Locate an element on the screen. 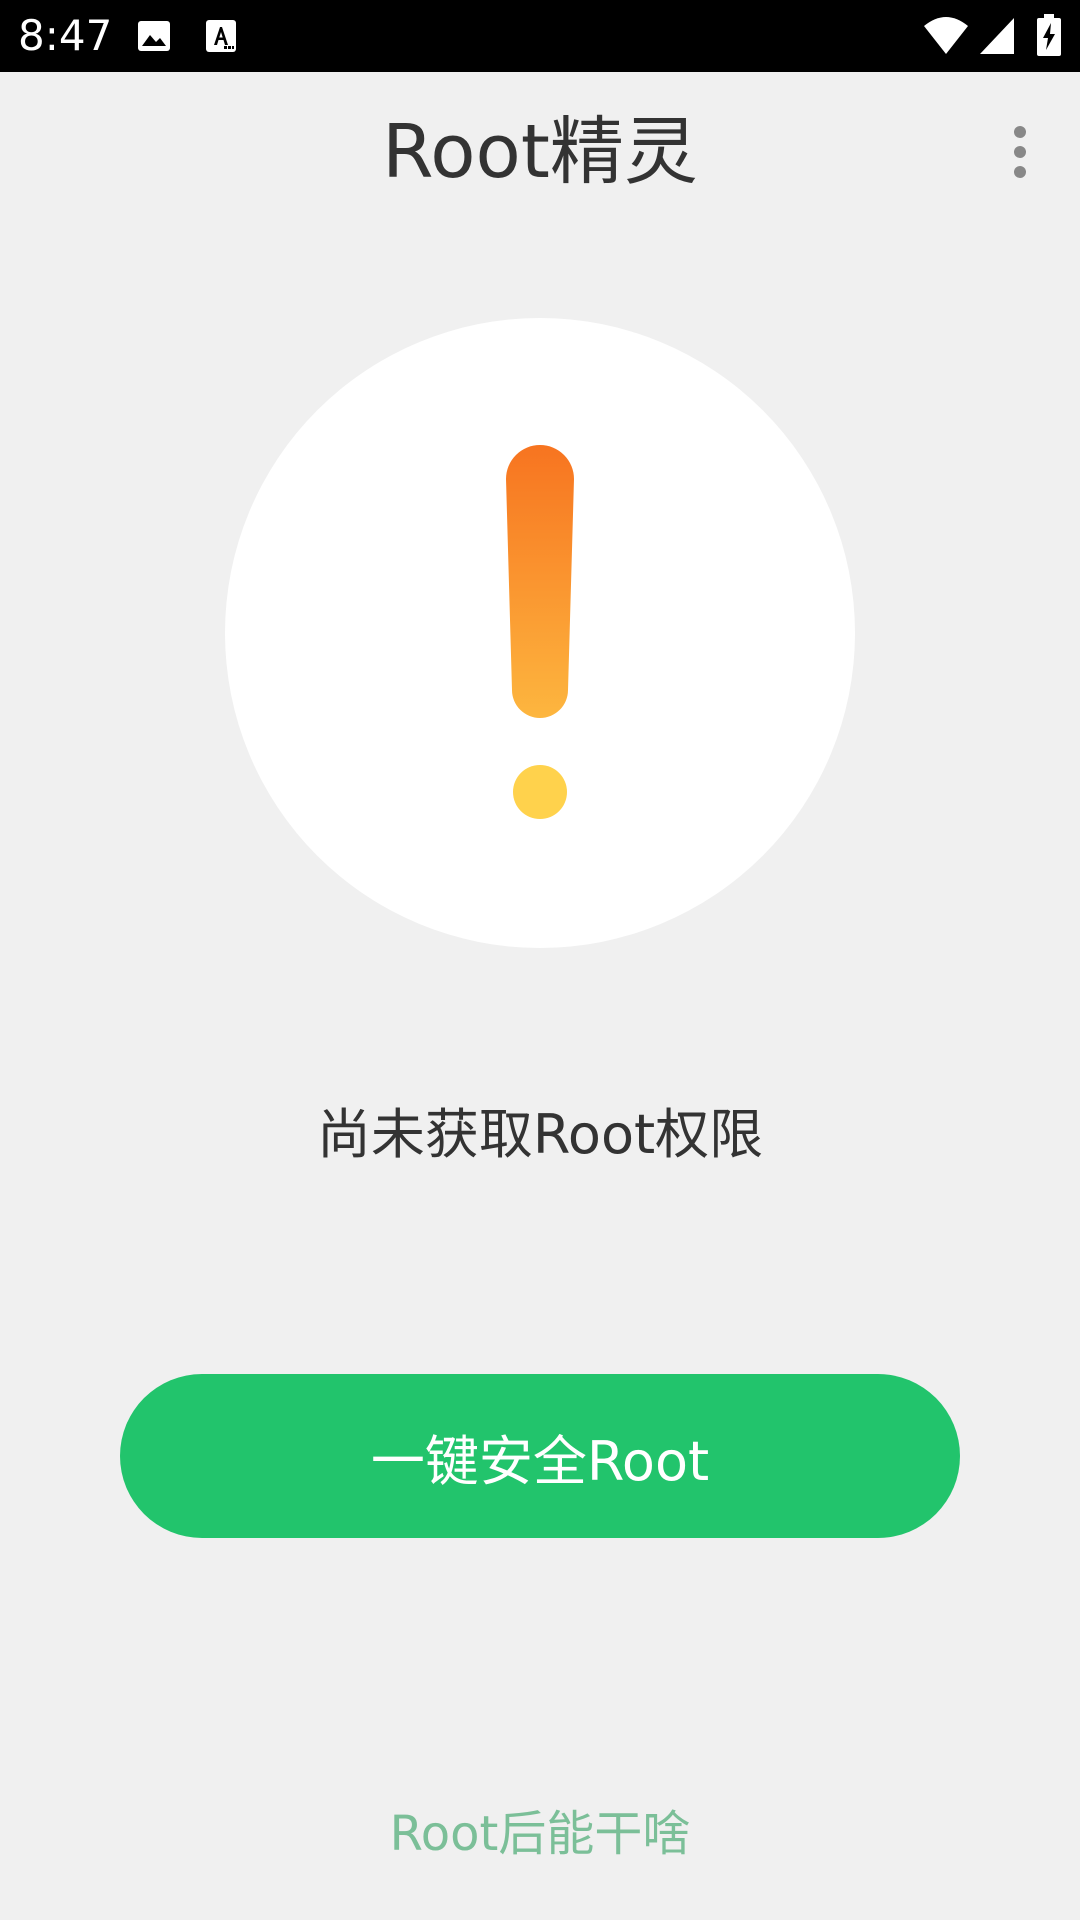  more-options-button is located at coordinates (1020, 152).